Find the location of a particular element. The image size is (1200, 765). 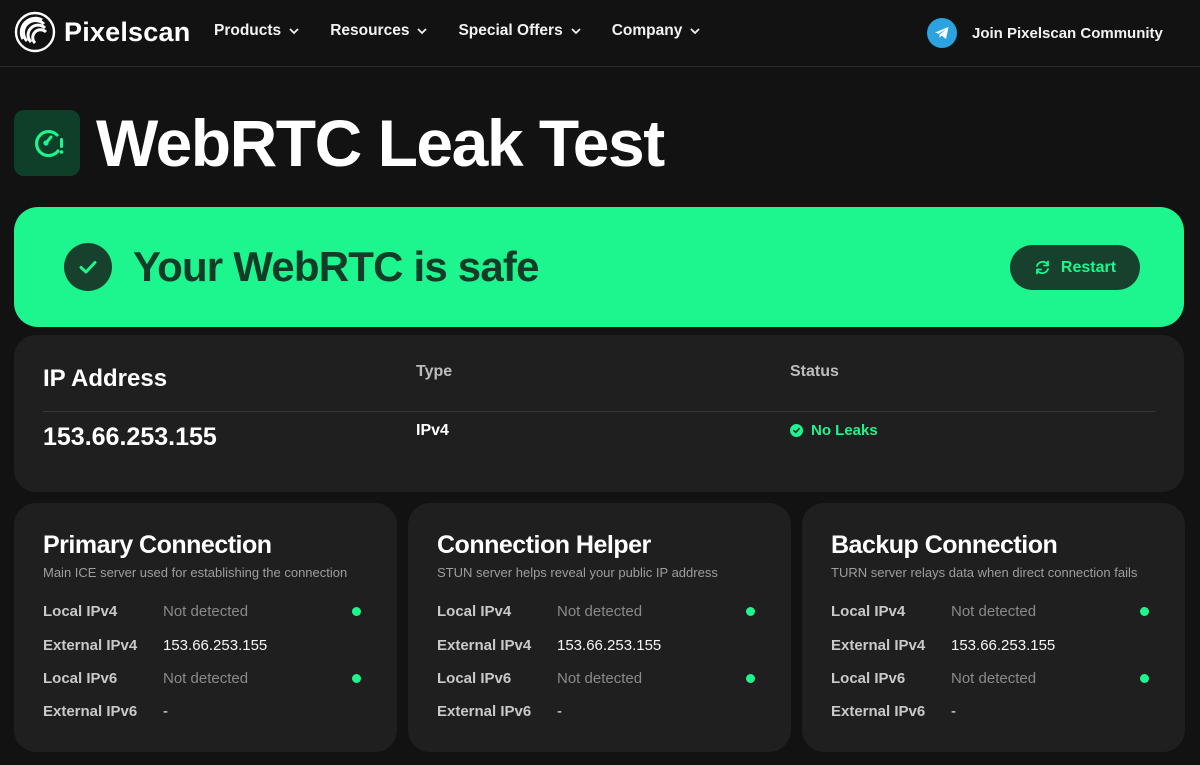

join-community-link: Join Pixelscan Community is located at coordinates (1045, 33).